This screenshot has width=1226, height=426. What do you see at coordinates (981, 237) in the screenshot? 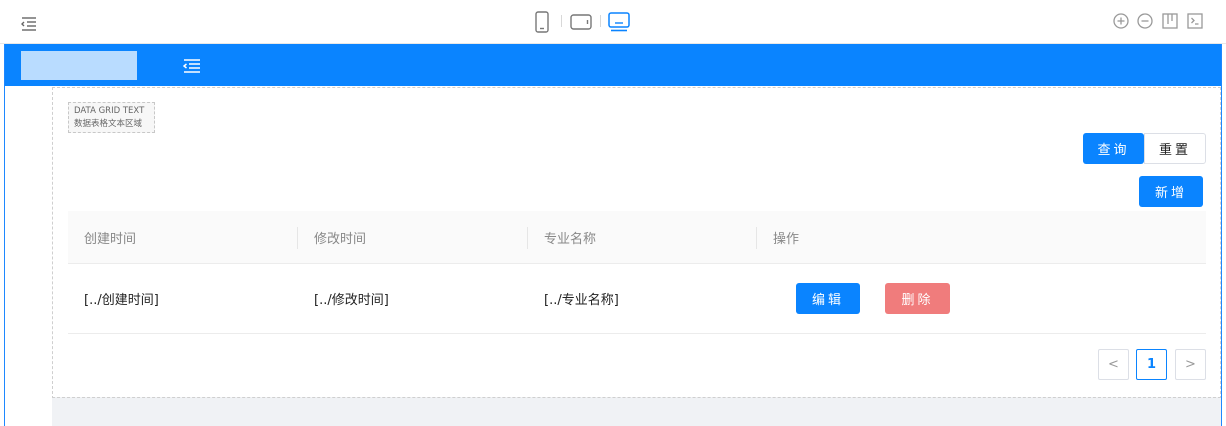
I see `column-header-actions: 操作` at bounding box center [981, 237].